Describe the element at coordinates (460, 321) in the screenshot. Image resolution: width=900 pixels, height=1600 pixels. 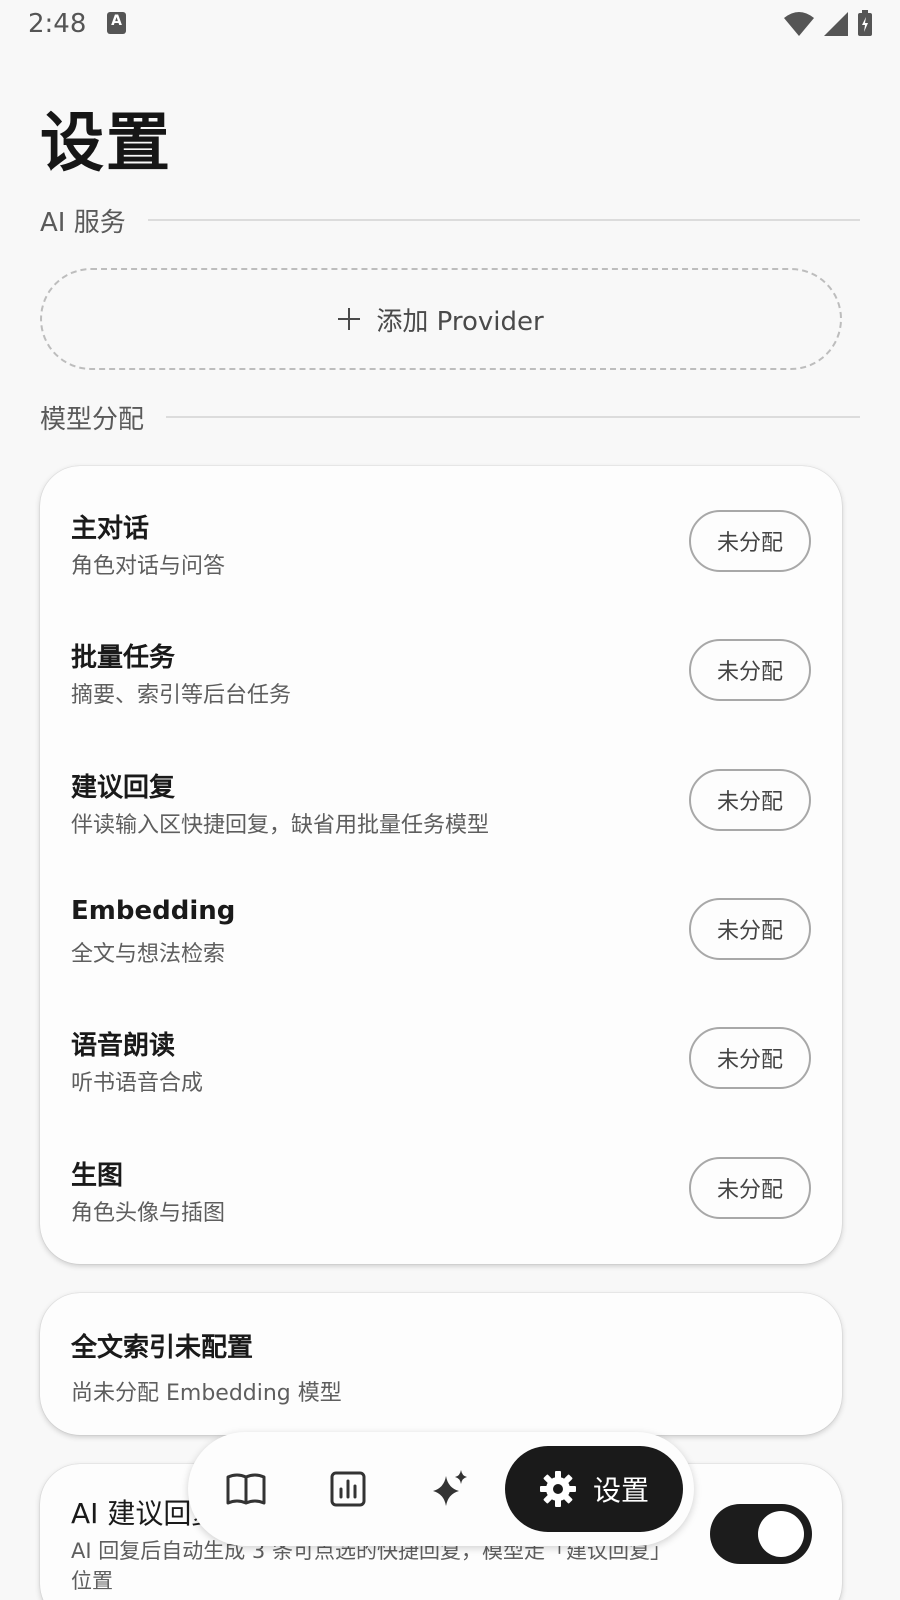
I see `add-provider-label: 添加 Provider` at that location.